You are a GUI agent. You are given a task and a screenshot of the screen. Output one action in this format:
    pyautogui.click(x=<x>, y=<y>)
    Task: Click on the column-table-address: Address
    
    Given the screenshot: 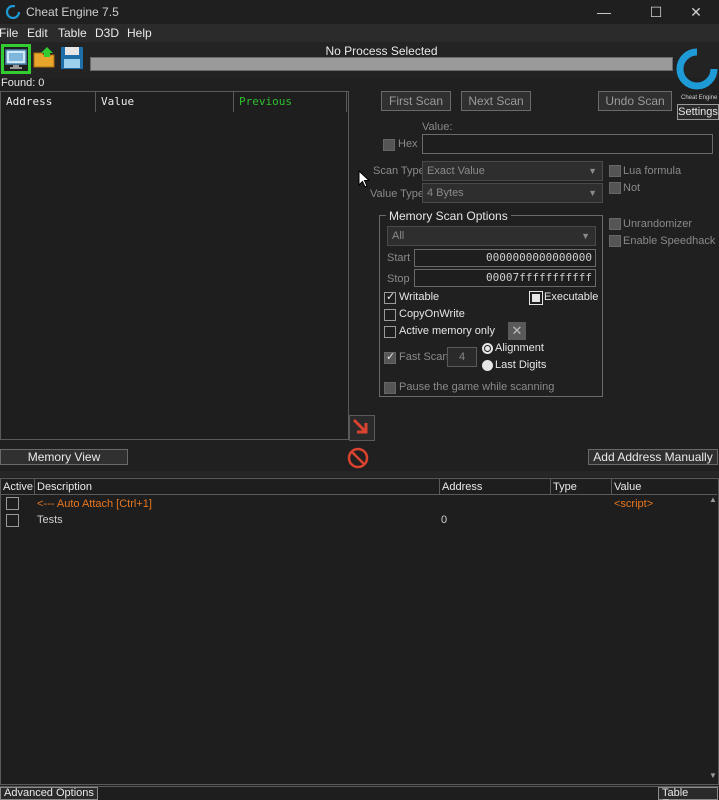 What is the action you would take?
    pyautogui.click(x=495, y=487)
    